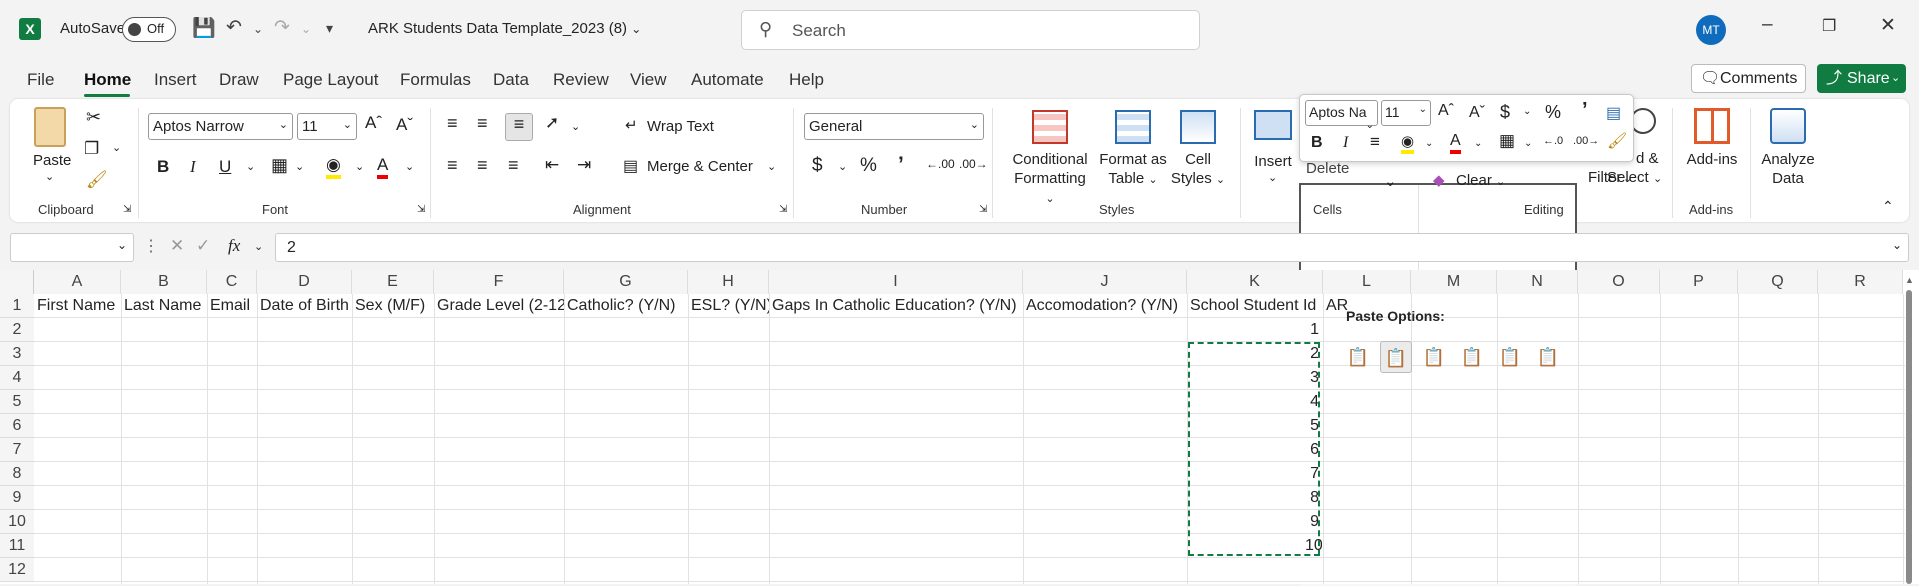 The height and width of the screenshot is (586, 1919). Describe the element at coordinates (1897, 245) in the screenshot. I see `expand-formula-bar-icon: ⌄` at that location.